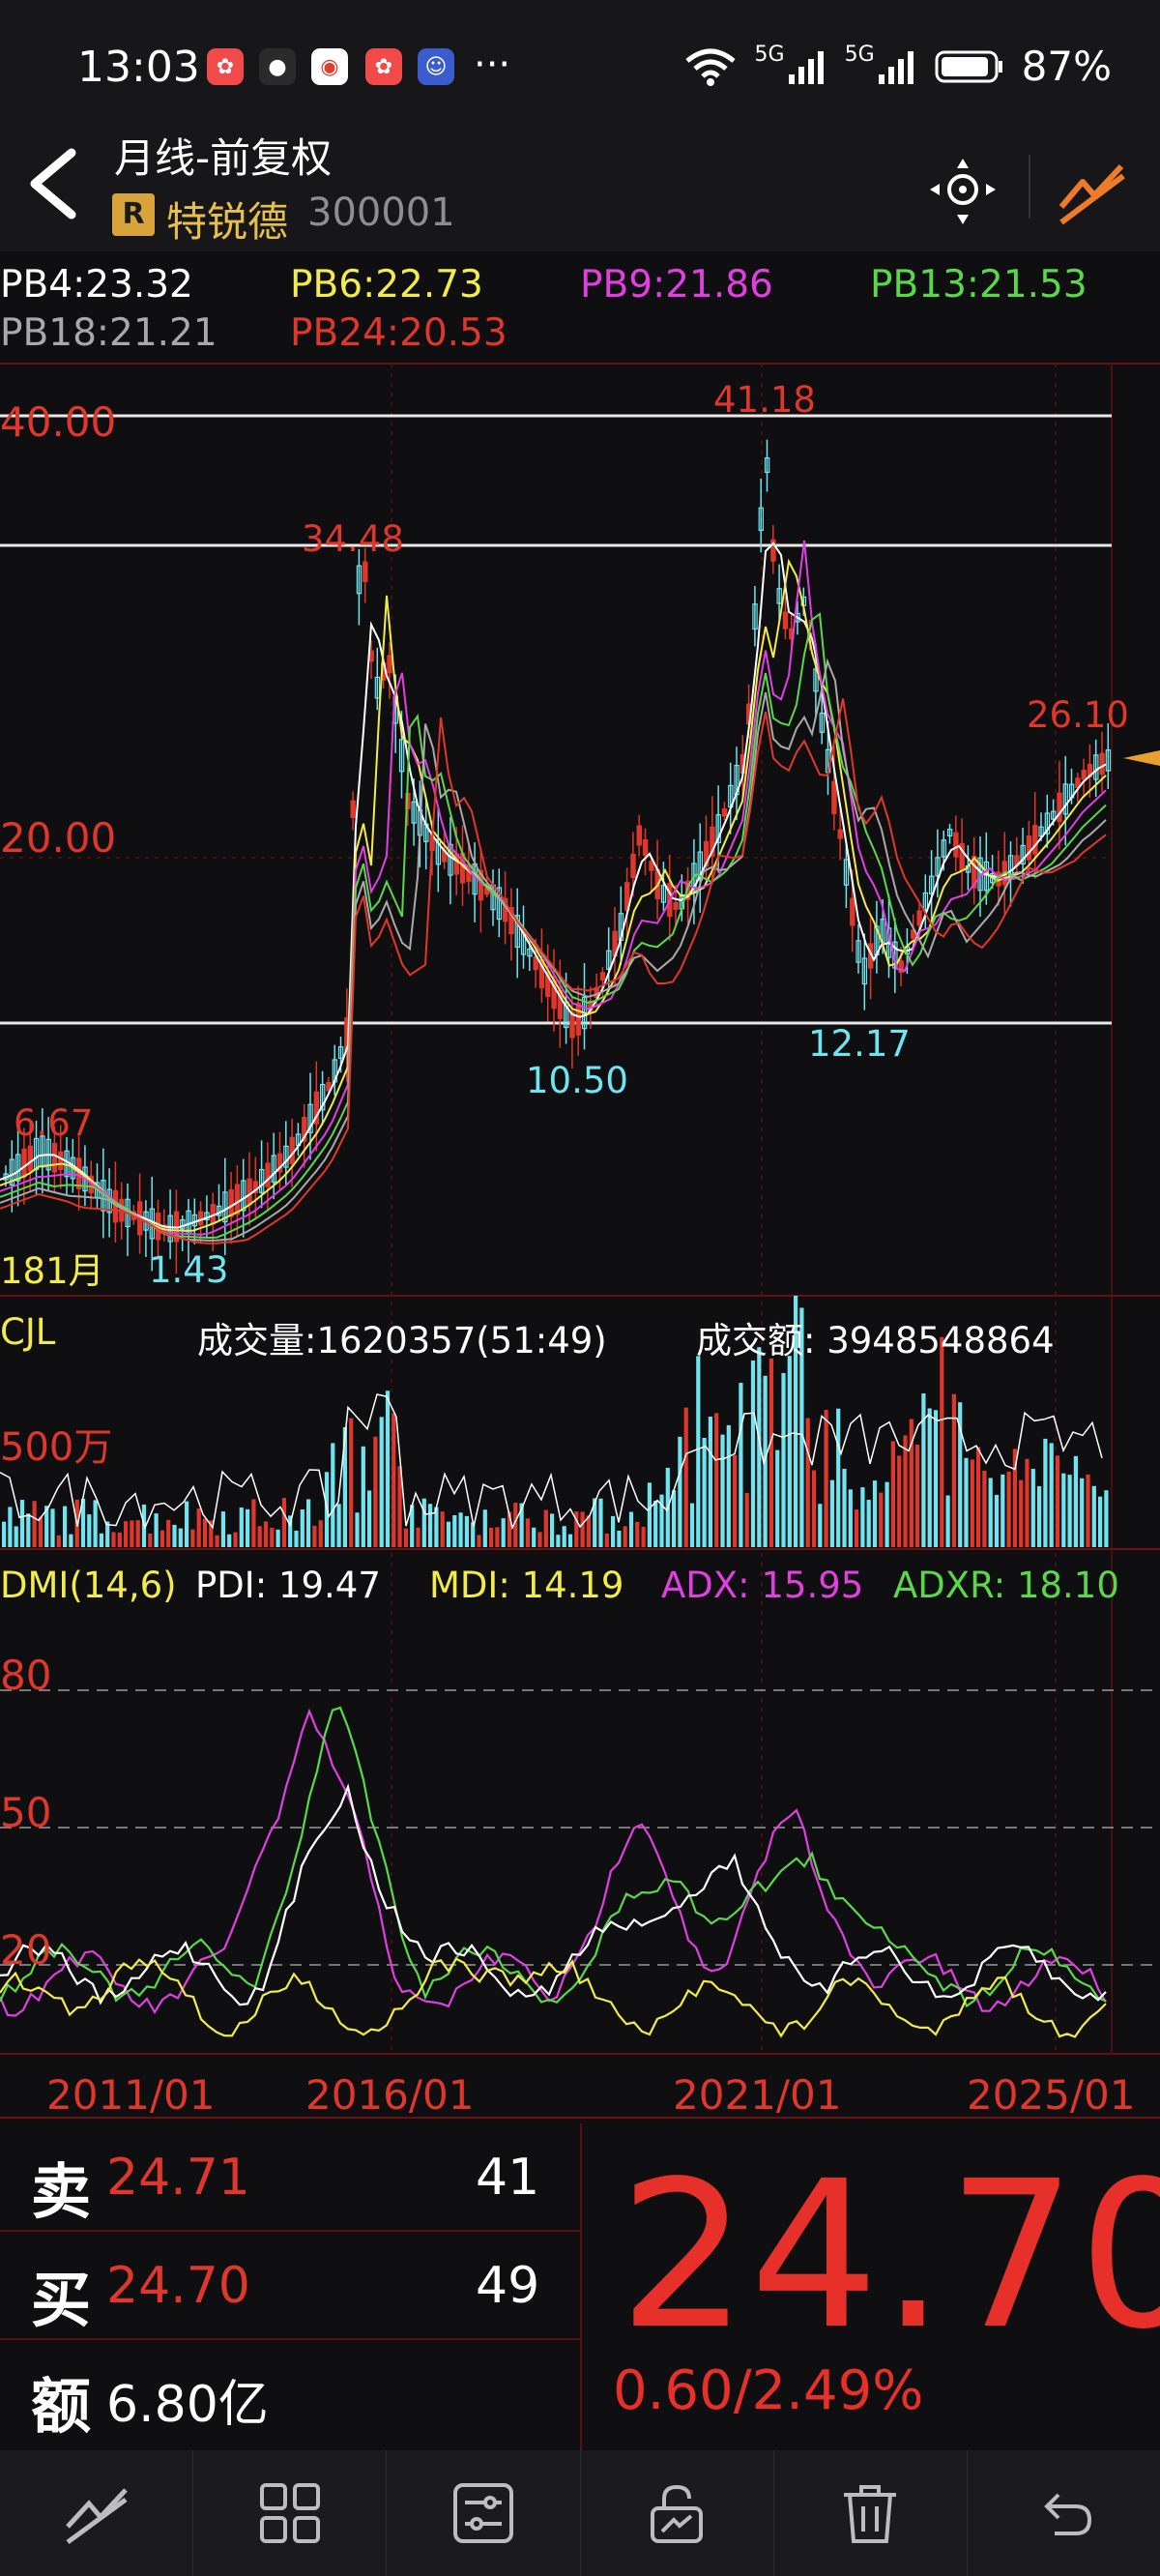  What do you see at coordinates (710, 67) in the screenshot?
I see `wifi-icon` at bounding box center [710, 67].